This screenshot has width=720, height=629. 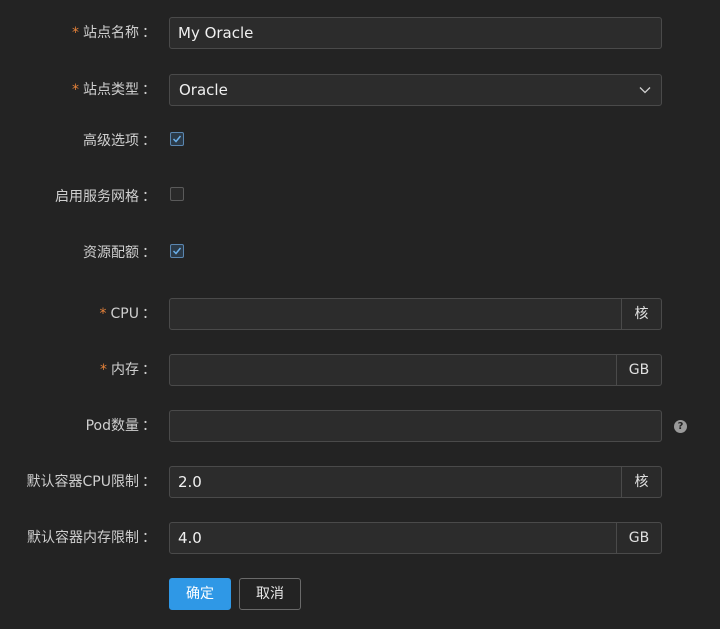 What do you see at coordinates (114, 33) in the screenshot?
I see `site-name-label: * 站点名称：` at bounding box center [114, 33].